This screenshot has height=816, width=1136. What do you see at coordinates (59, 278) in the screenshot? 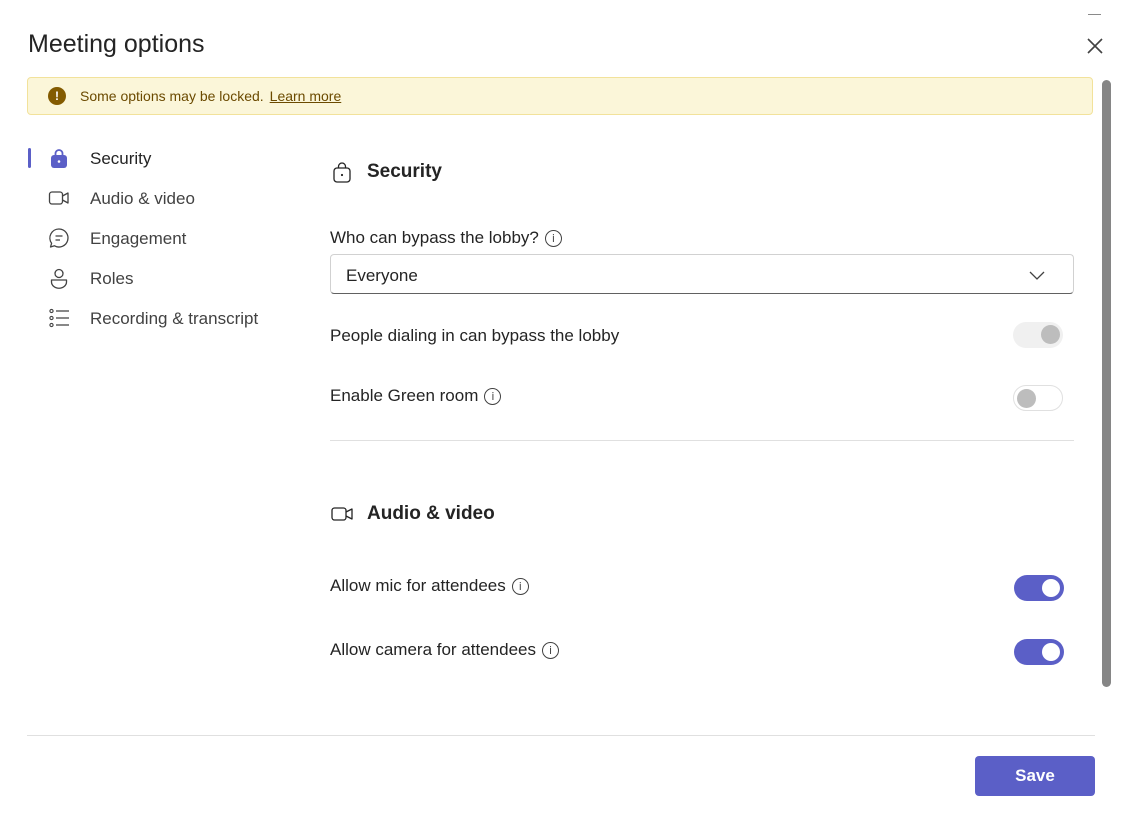
I see `person-icon` at bounding box center [59, 278].